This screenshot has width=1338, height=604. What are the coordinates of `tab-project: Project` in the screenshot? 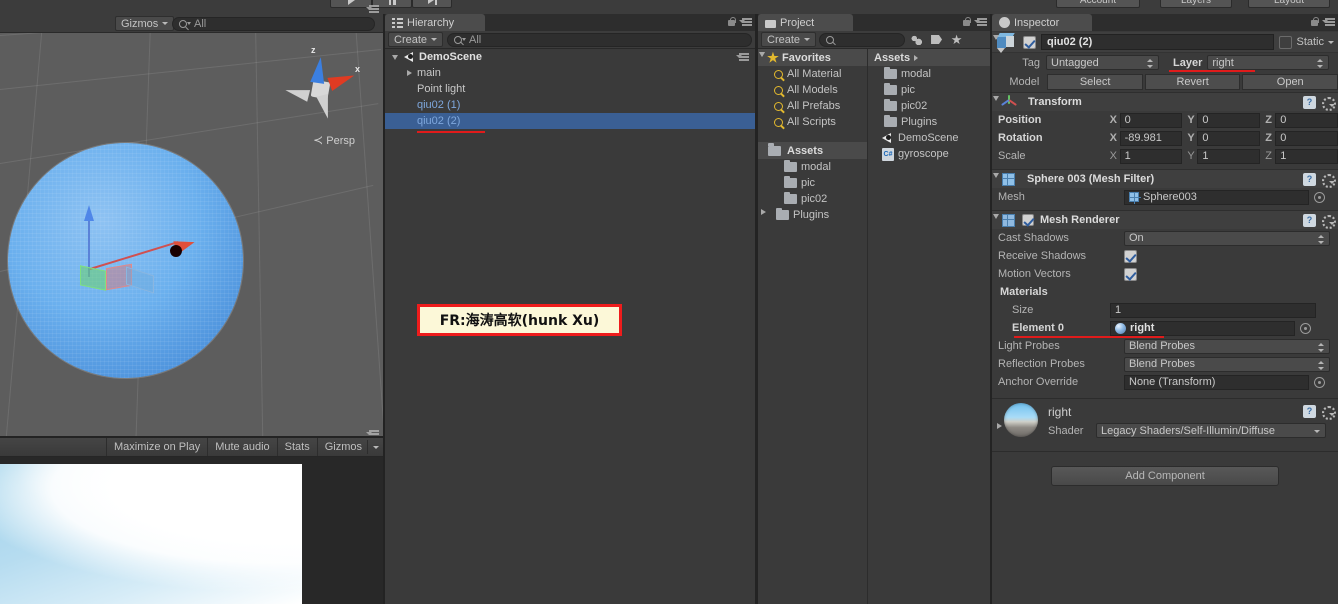 It's located at (805, 22).